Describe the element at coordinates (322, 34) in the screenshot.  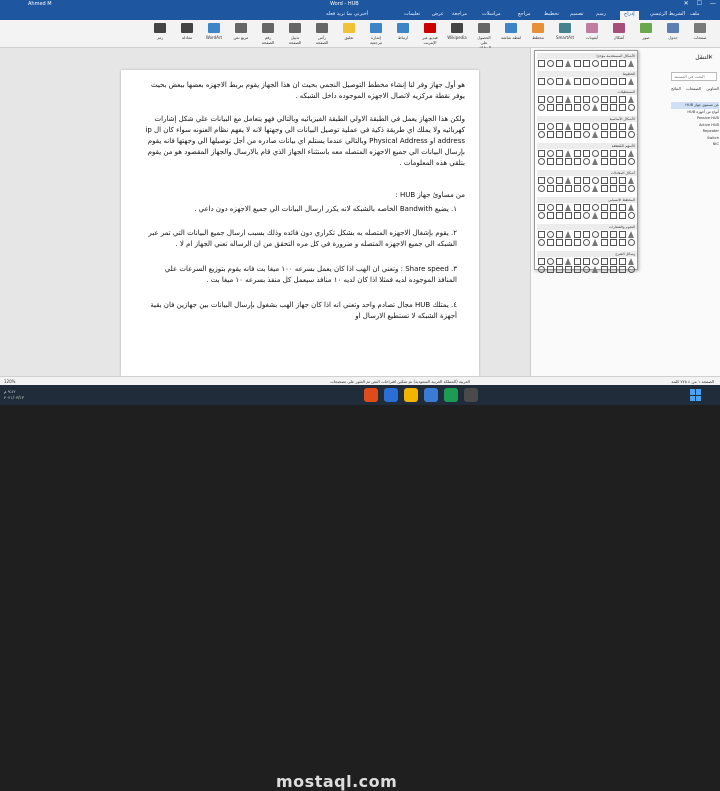
I see `ribbon-button: رأس الصفحة` at that location.